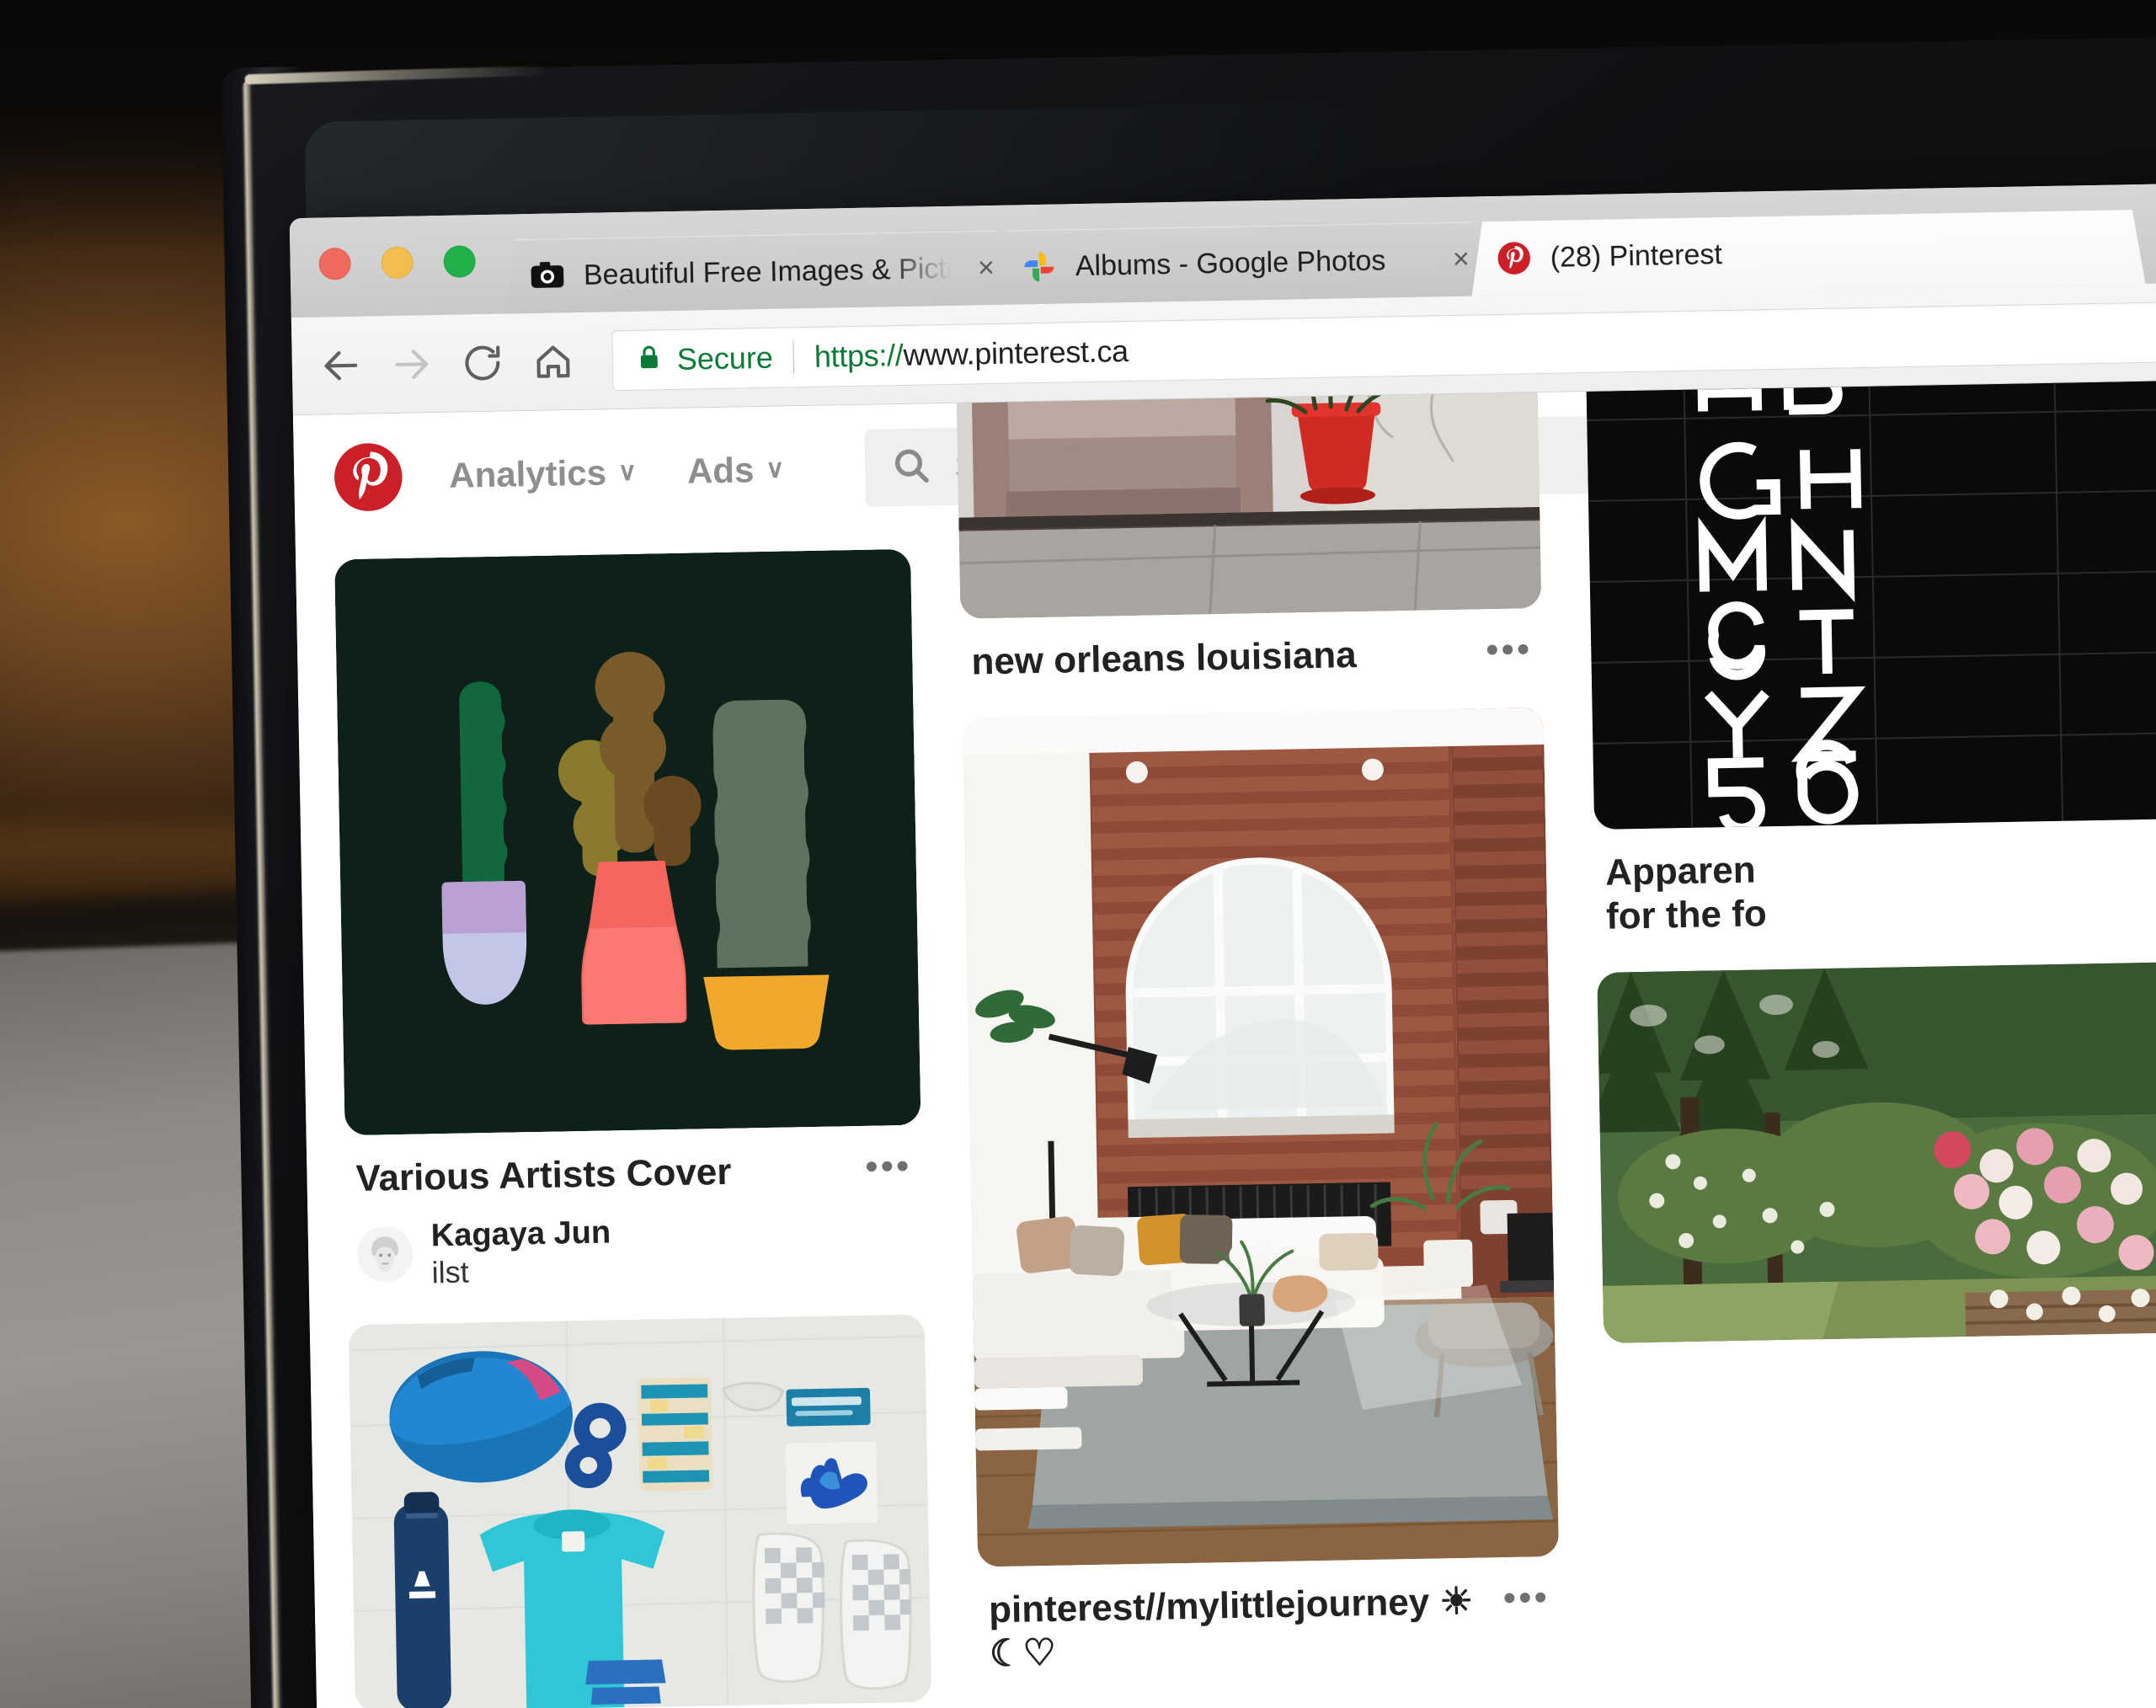  What do you see at coordinates (1514, 258) in the screenshot?
I see `pinterest-icon` at bounding box center [1514, 258].